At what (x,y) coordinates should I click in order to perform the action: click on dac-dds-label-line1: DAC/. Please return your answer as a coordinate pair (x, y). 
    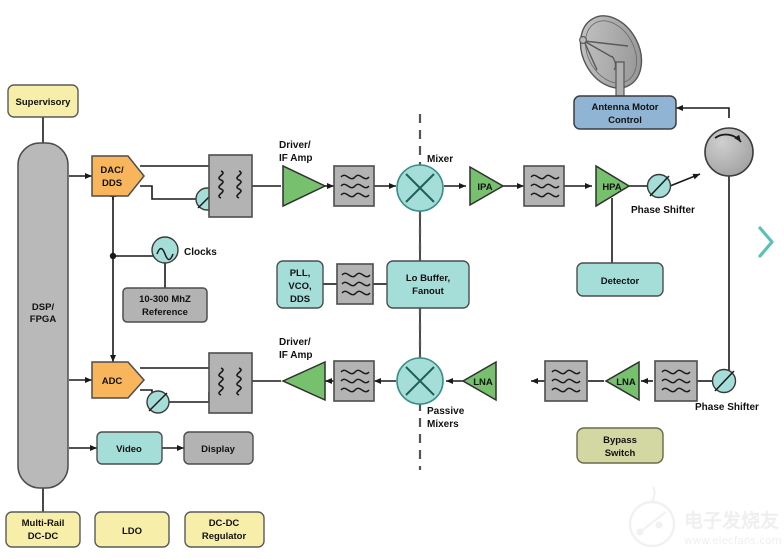
    Looking at the image, I should click on (112, 170).